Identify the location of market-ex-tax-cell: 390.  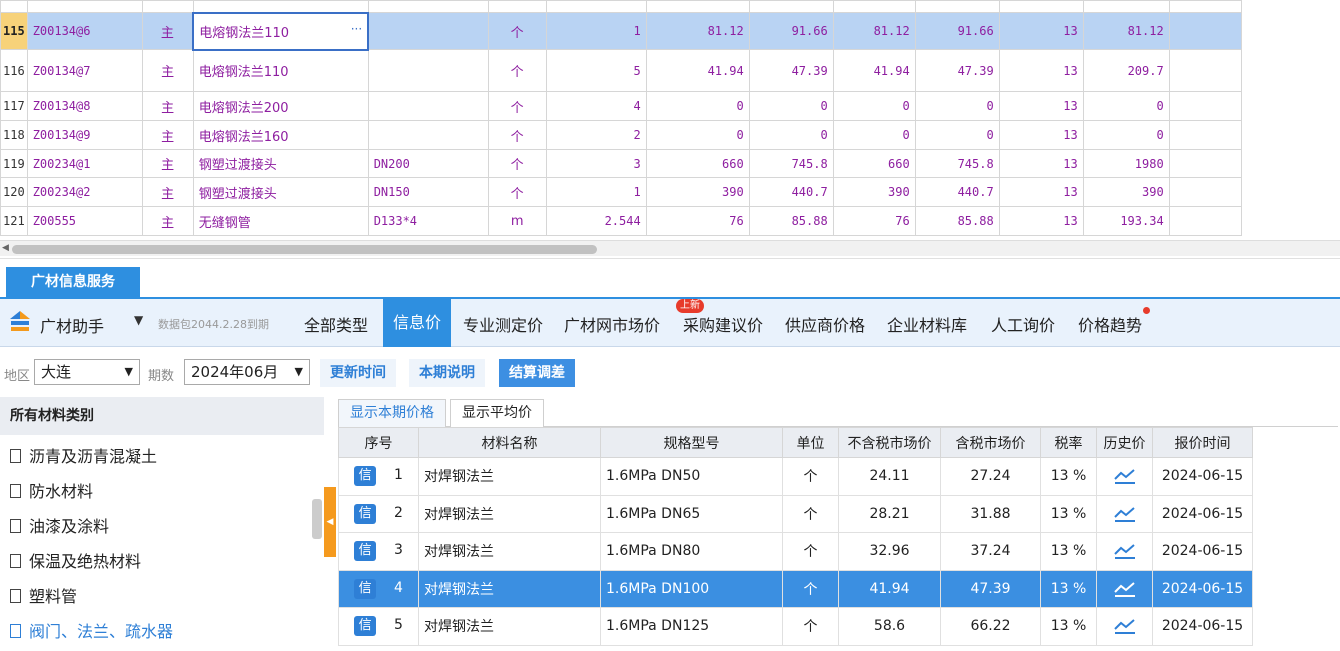
(874, 192).